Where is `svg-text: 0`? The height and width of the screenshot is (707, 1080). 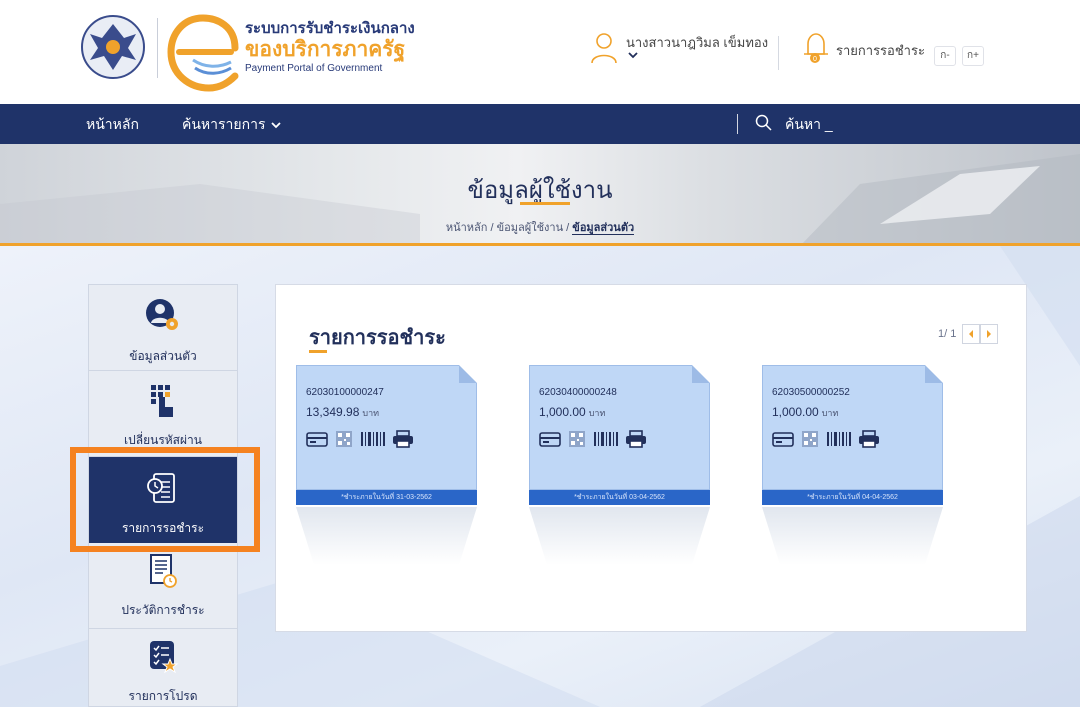
svg-text: 0 is located at coordinates (815, 59).